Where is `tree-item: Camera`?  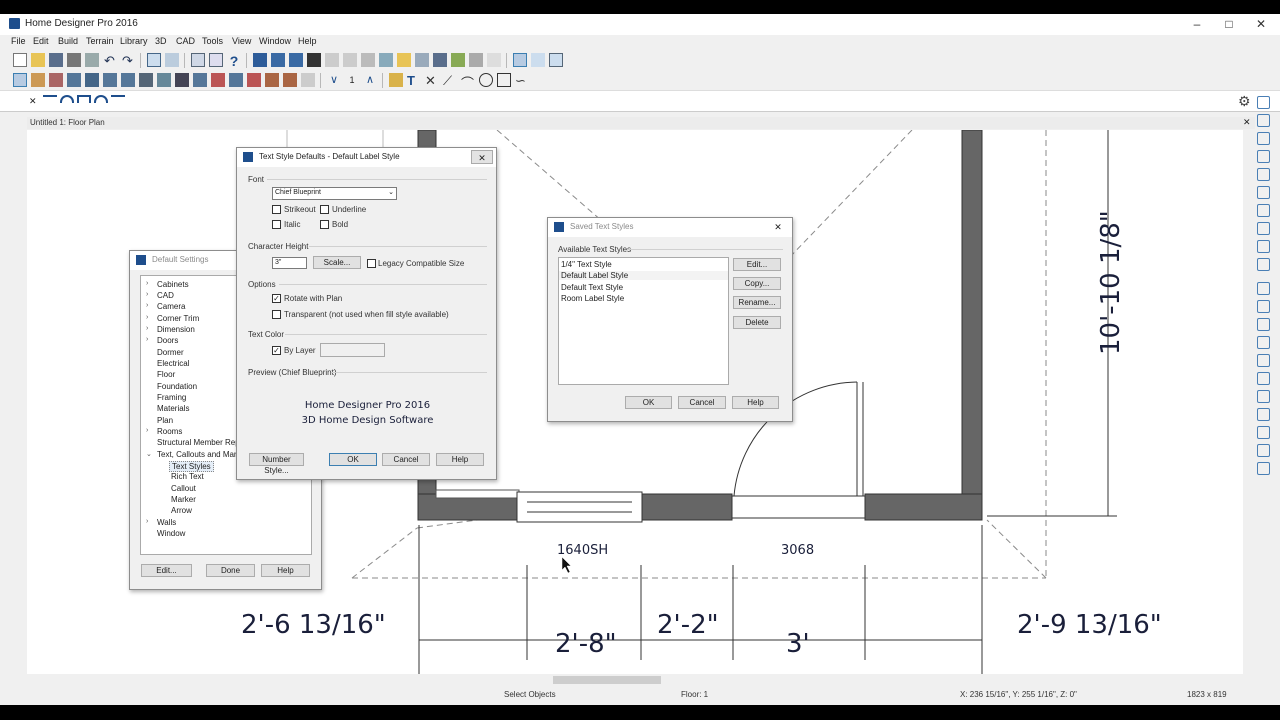
tree-item: Camera is located at coordinates (171, 306).